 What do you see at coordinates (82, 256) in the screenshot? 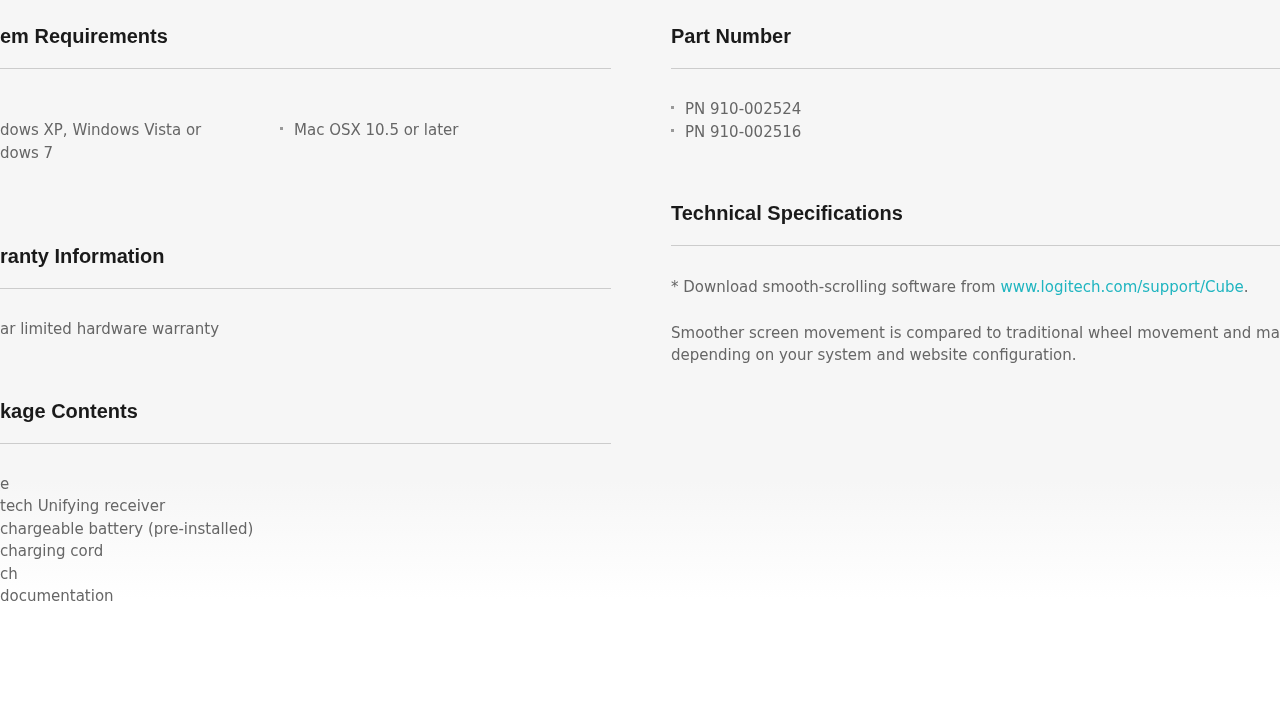
I see `section-heading: ranty Information` at bounding box center [82, 256].